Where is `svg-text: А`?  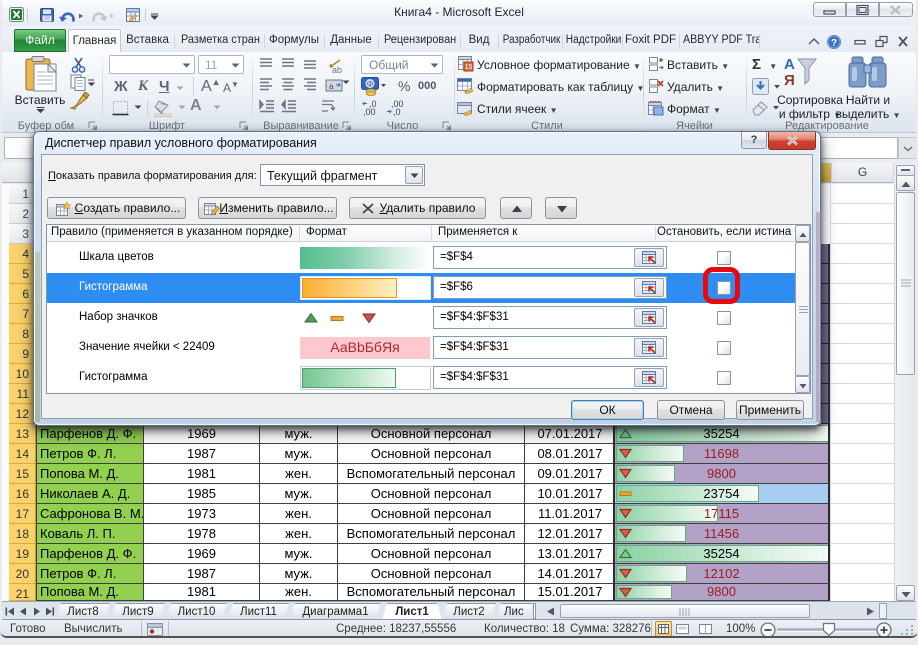 svg-text: А is located at coordinates (789, 64).